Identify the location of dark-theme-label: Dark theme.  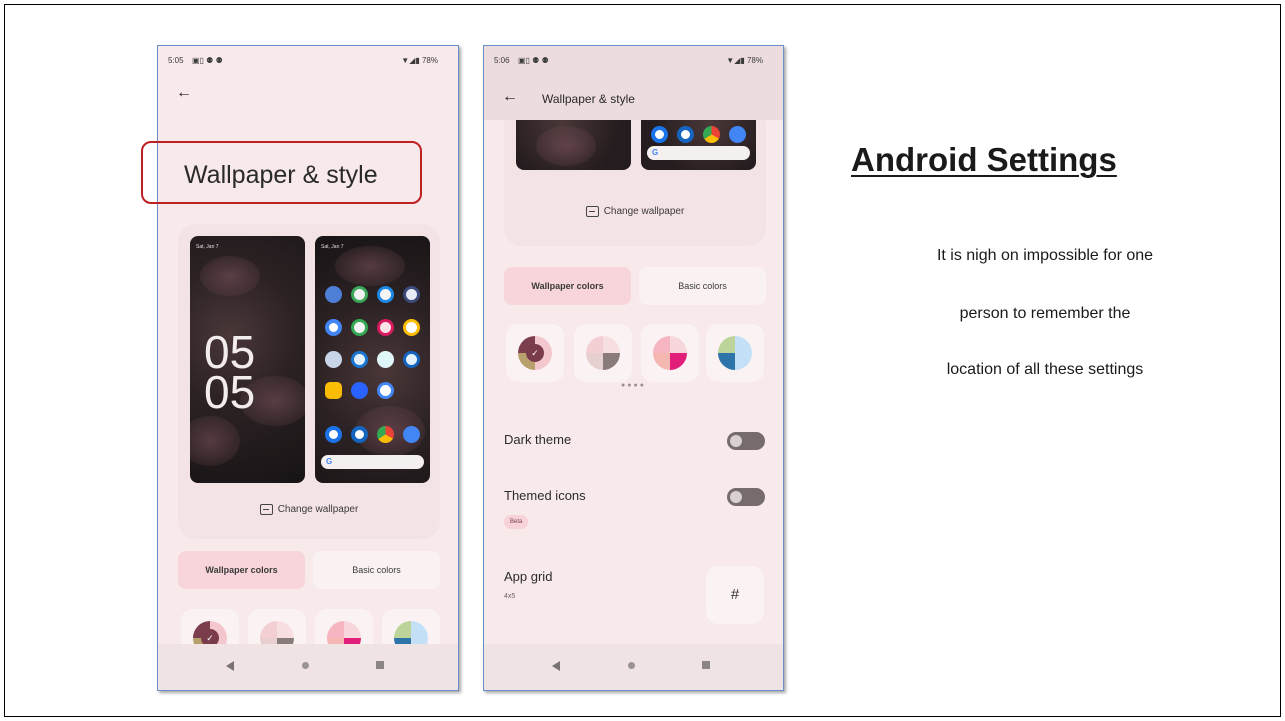
(538, 439).